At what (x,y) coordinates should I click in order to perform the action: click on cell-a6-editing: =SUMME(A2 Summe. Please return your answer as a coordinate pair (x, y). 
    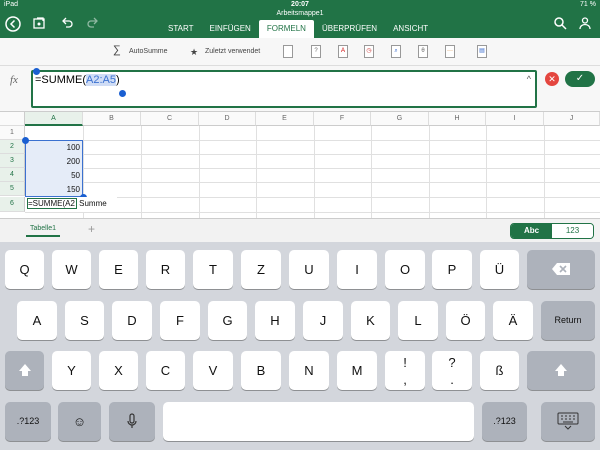
    Looking at the image, I should click on (71, 204).